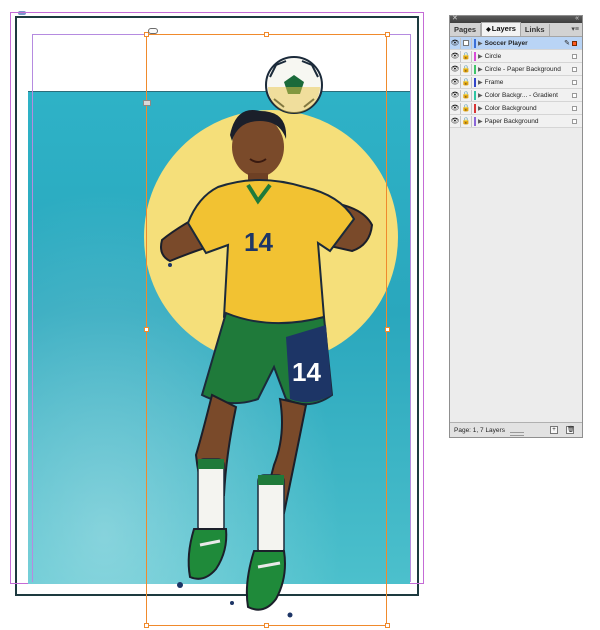  I want to click on margin-guide-left, so click(32, 308).